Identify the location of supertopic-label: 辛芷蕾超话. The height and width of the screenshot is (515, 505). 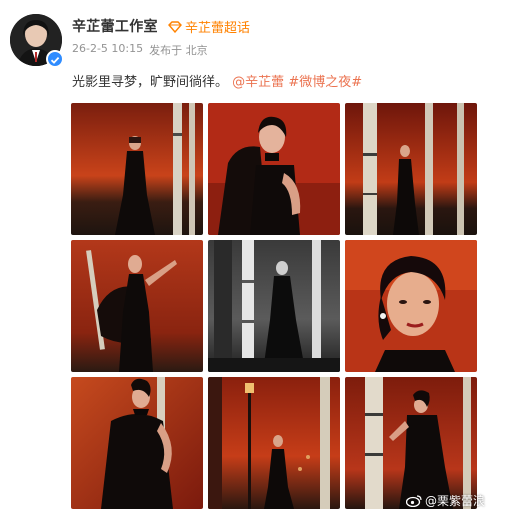
(218, 28).